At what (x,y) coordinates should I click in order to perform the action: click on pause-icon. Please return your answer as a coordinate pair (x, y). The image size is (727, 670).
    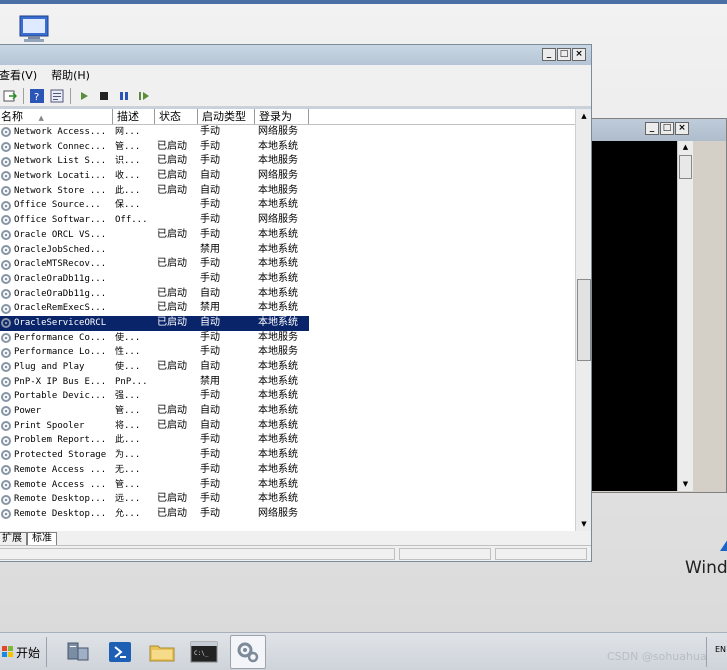
    Looking at the image, I should click on (124, 96).